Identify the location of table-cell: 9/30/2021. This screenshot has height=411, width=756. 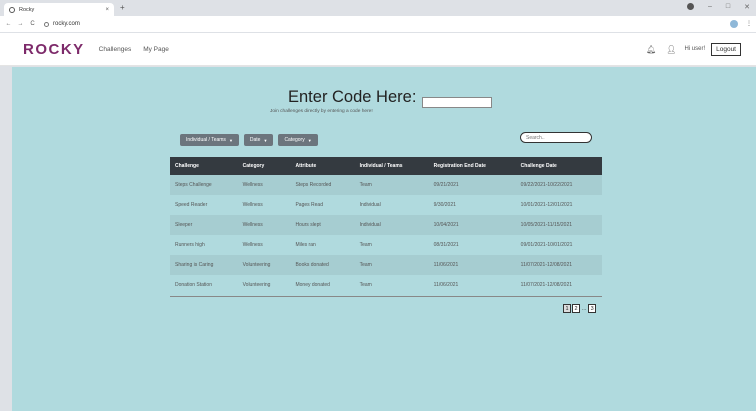
(444, 205).